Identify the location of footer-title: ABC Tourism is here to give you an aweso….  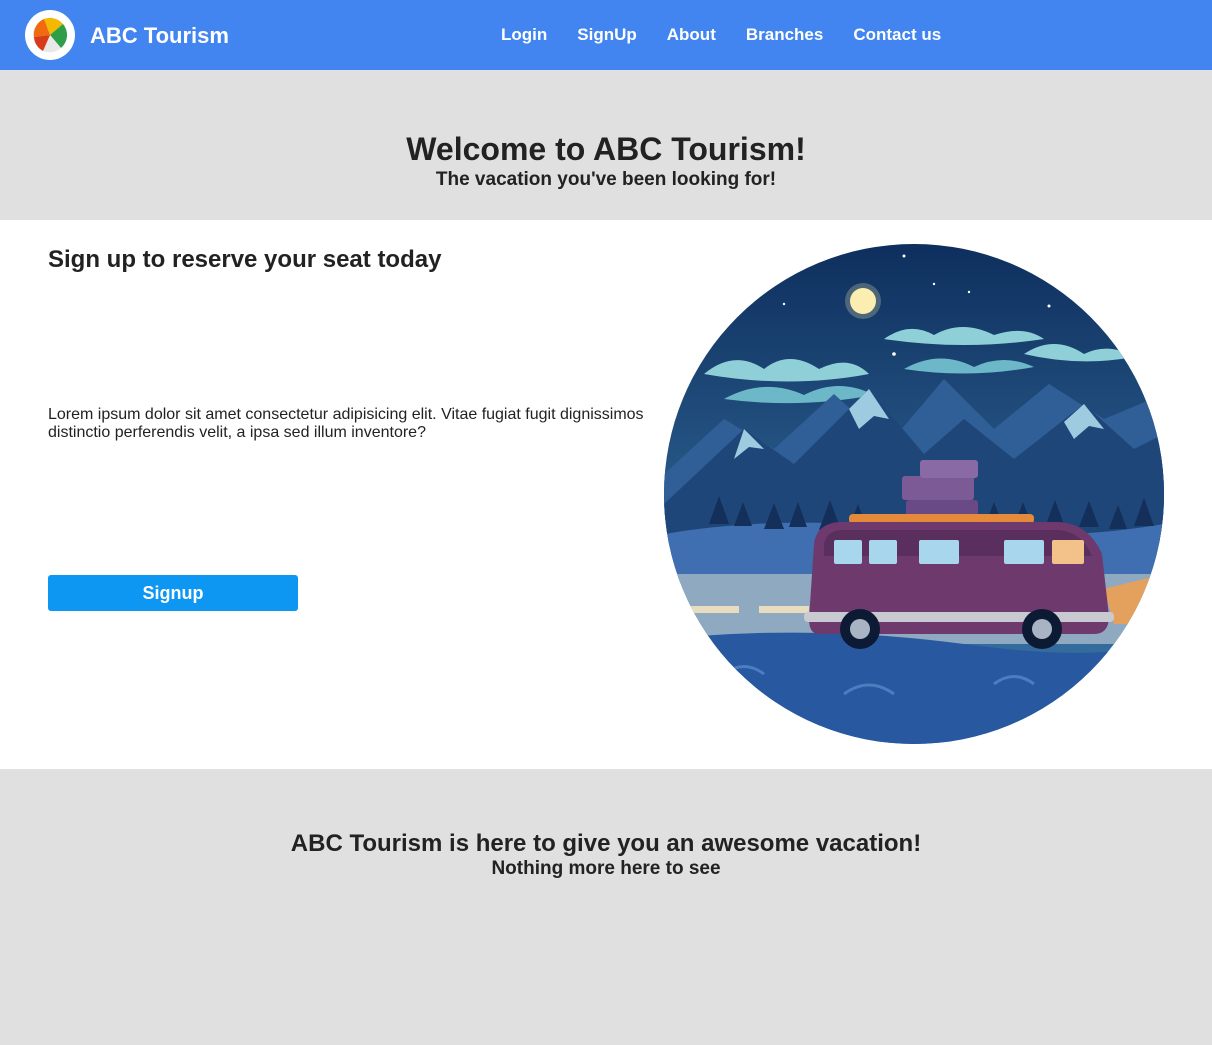
(606, 843).